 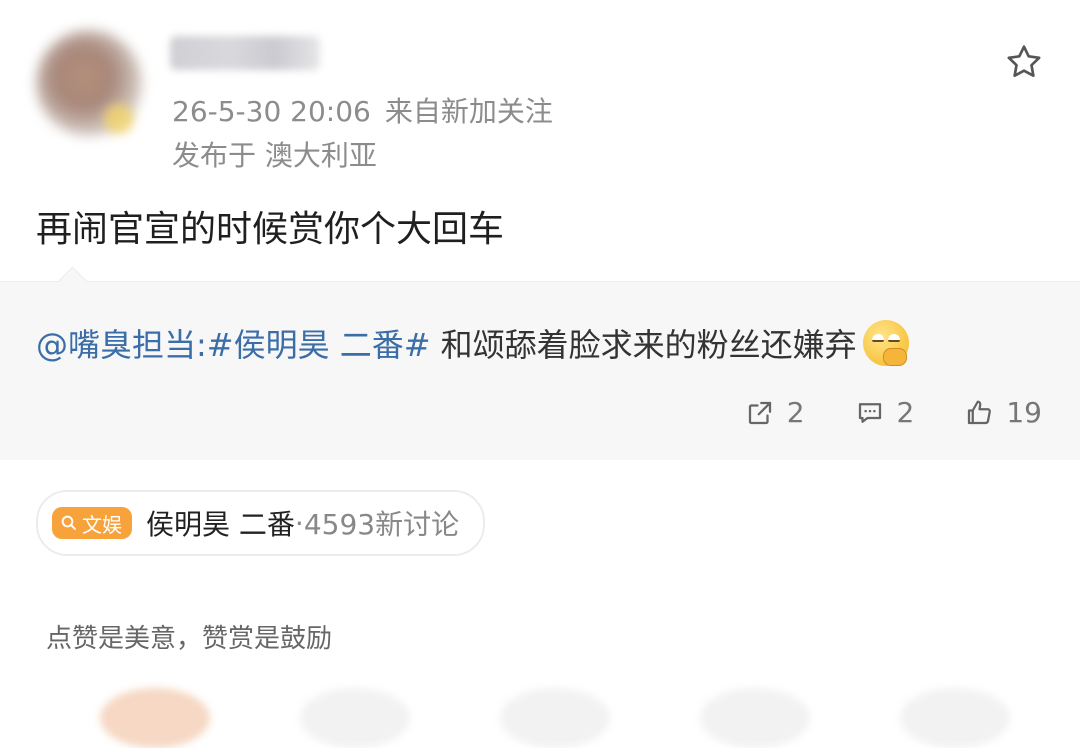 What do you see at coordinates (68, 522) in the screenshot?
I see `search-icon` at bounding box center [68, 522].